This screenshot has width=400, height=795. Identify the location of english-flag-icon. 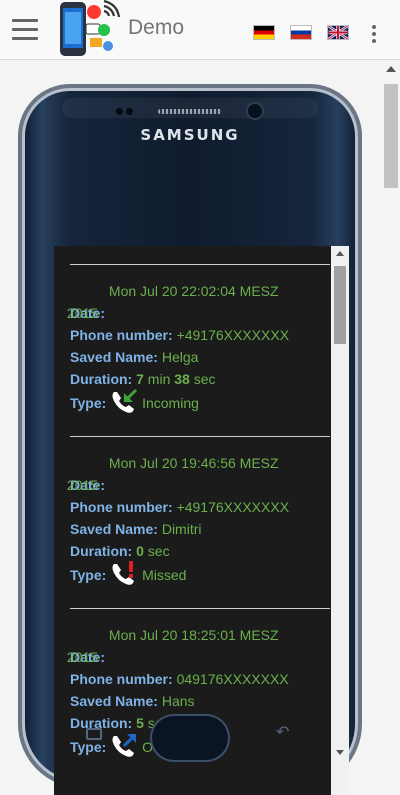
(338, 32).